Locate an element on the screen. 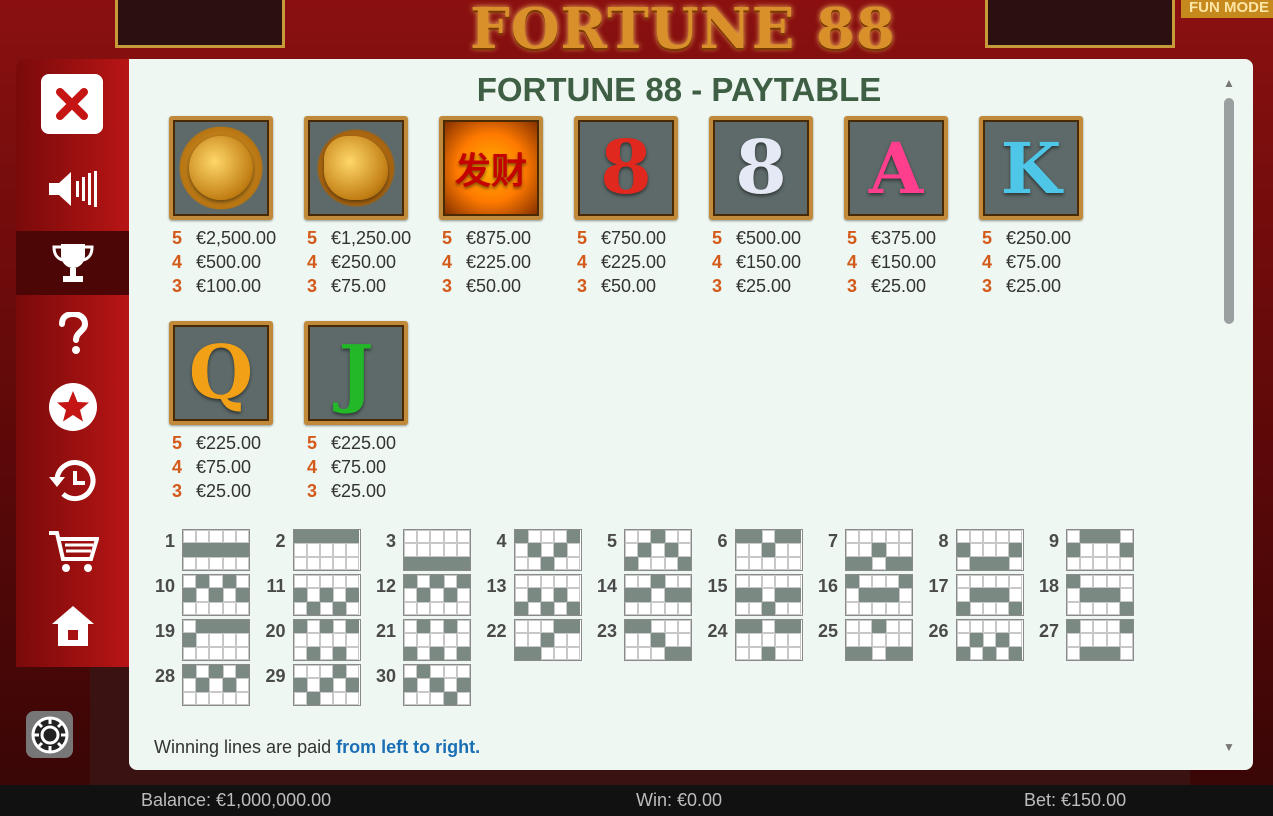  payline-number: 13 is located at coordinates (496, 586).